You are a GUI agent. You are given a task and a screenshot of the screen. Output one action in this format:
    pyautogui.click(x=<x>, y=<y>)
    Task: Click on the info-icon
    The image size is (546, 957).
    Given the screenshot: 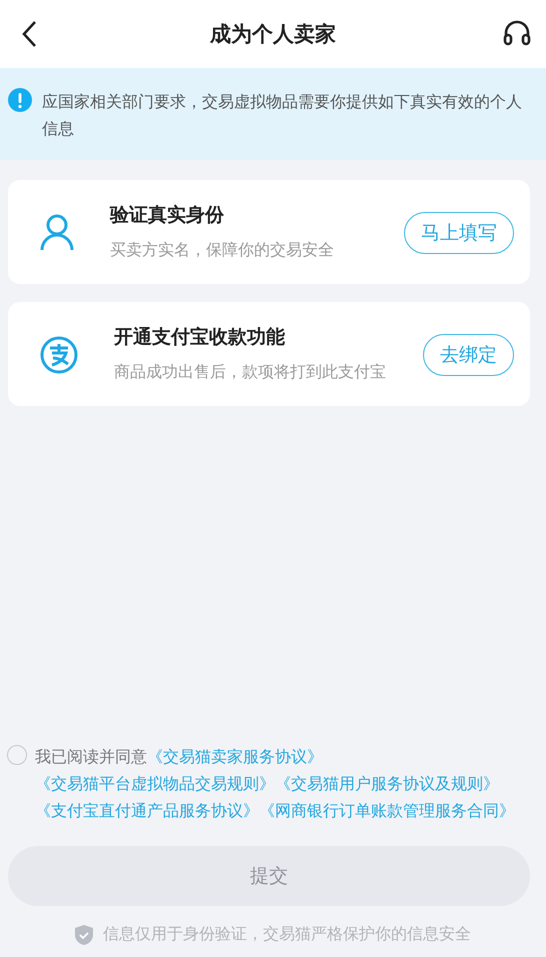 What is the action you would take?
    pyautogui.click(x=20, y=100)
    